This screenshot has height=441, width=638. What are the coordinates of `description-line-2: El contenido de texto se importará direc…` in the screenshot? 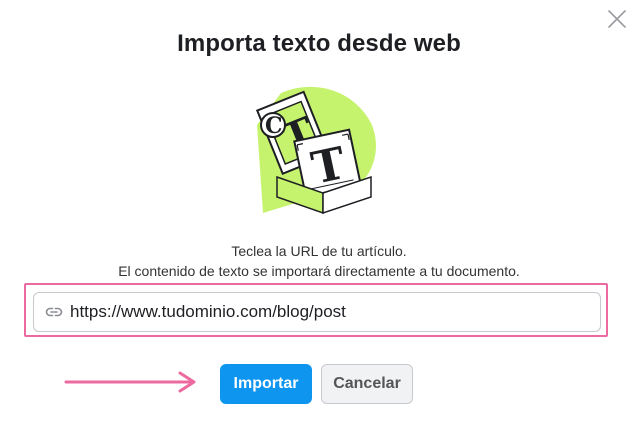 It's located at (319, 271).